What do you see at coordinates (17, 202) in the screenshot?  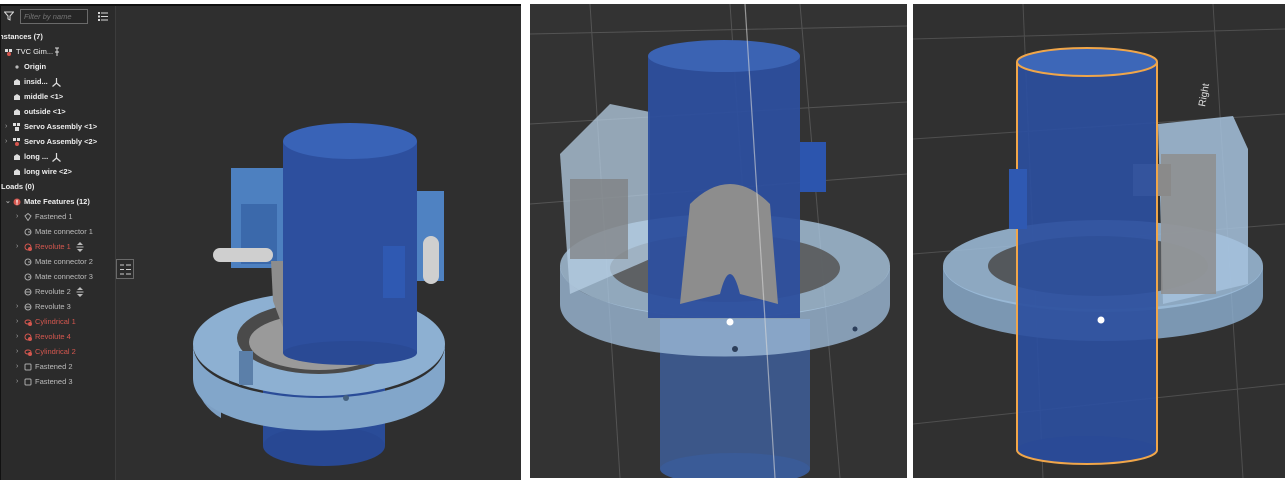 I see `mate-error-icon` at bounding box center [17, 202].